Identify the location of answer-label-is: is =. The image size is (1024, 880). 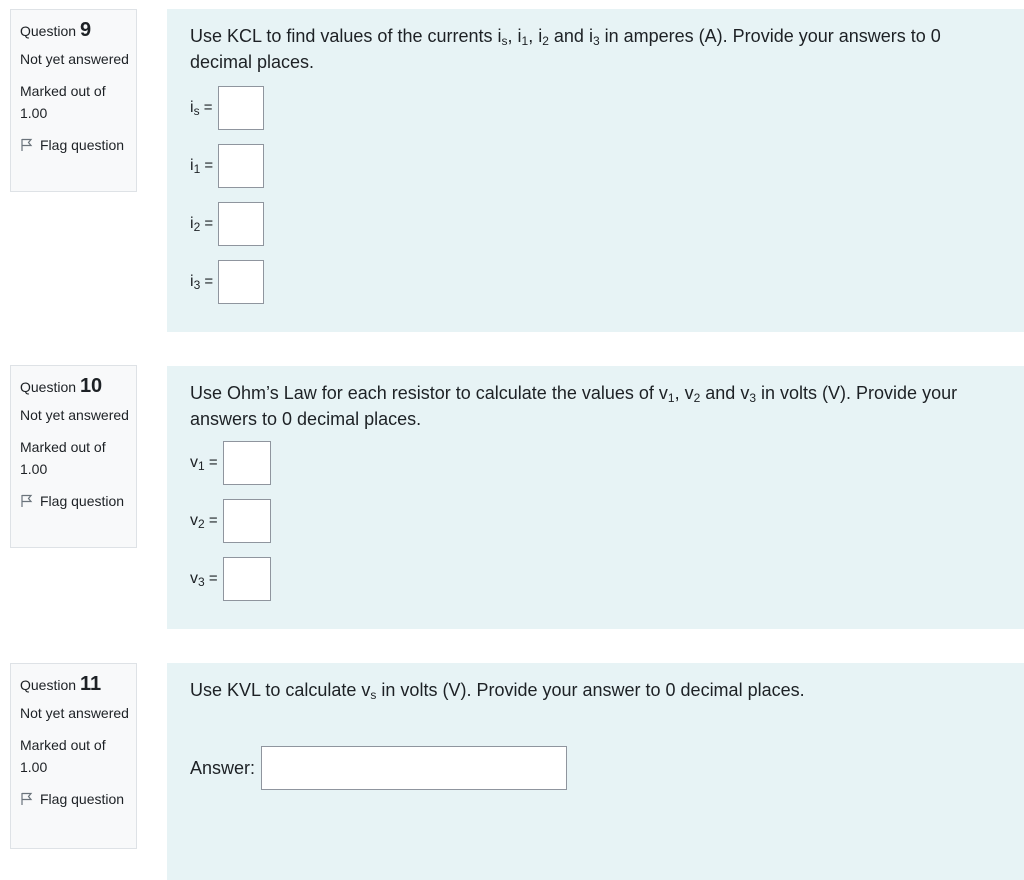
(201, 108).